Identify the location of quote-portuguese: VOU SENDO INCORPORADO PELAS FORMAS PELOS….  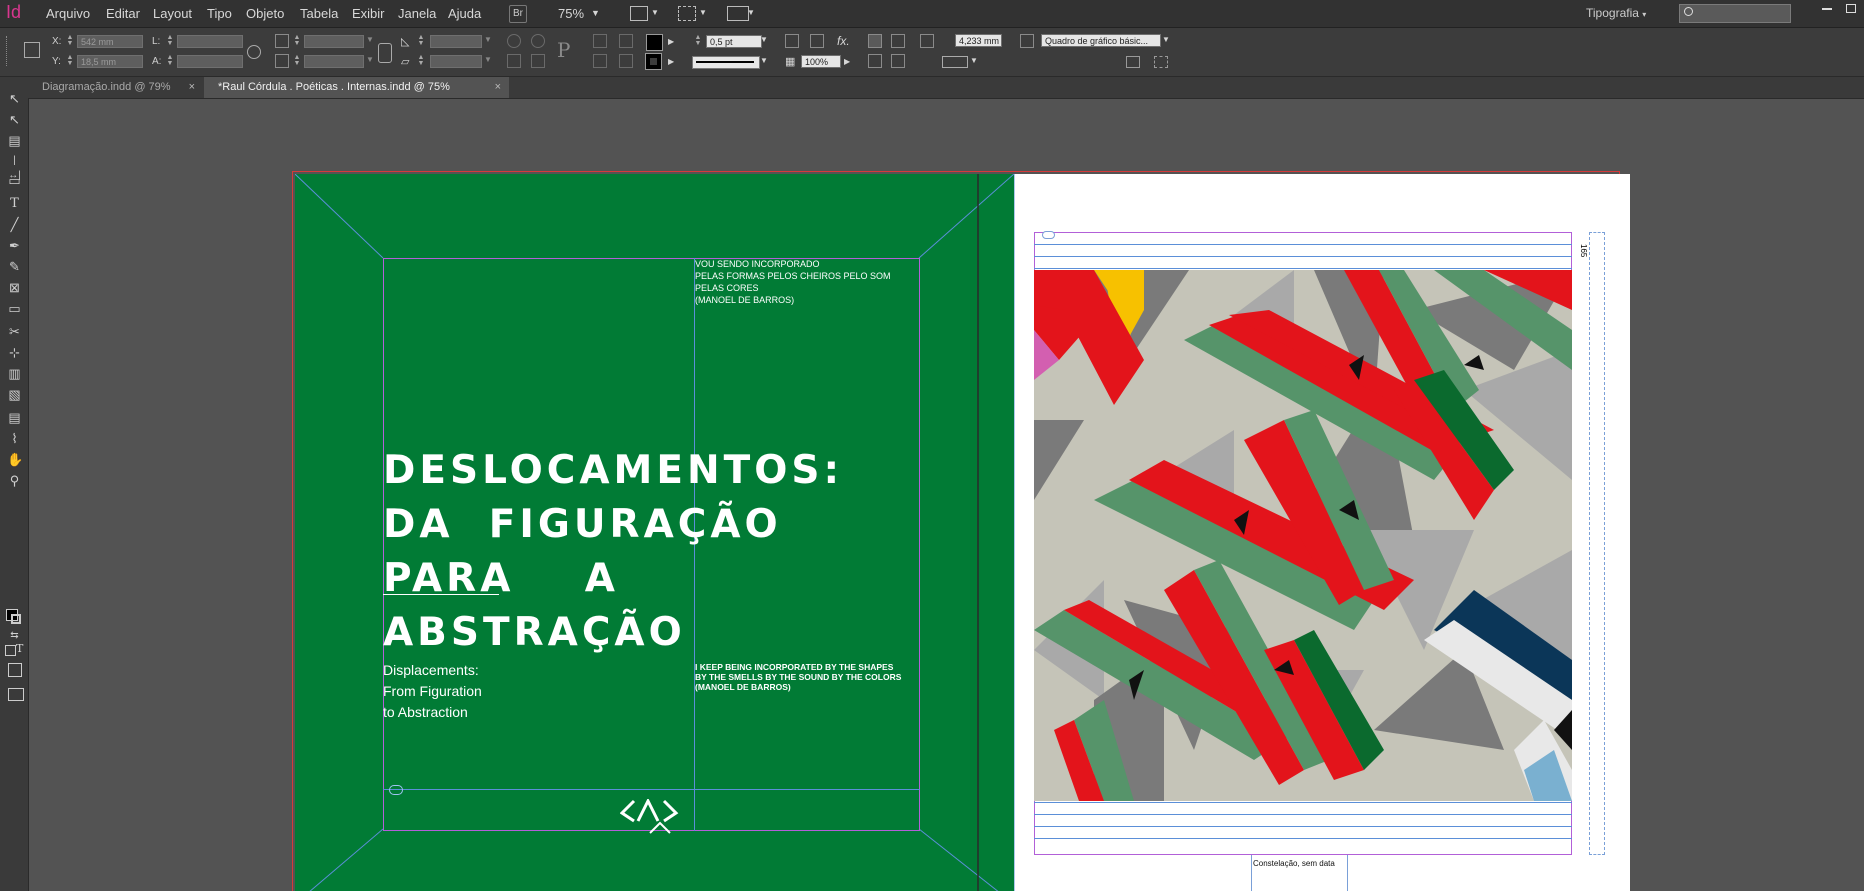
(793, 282).